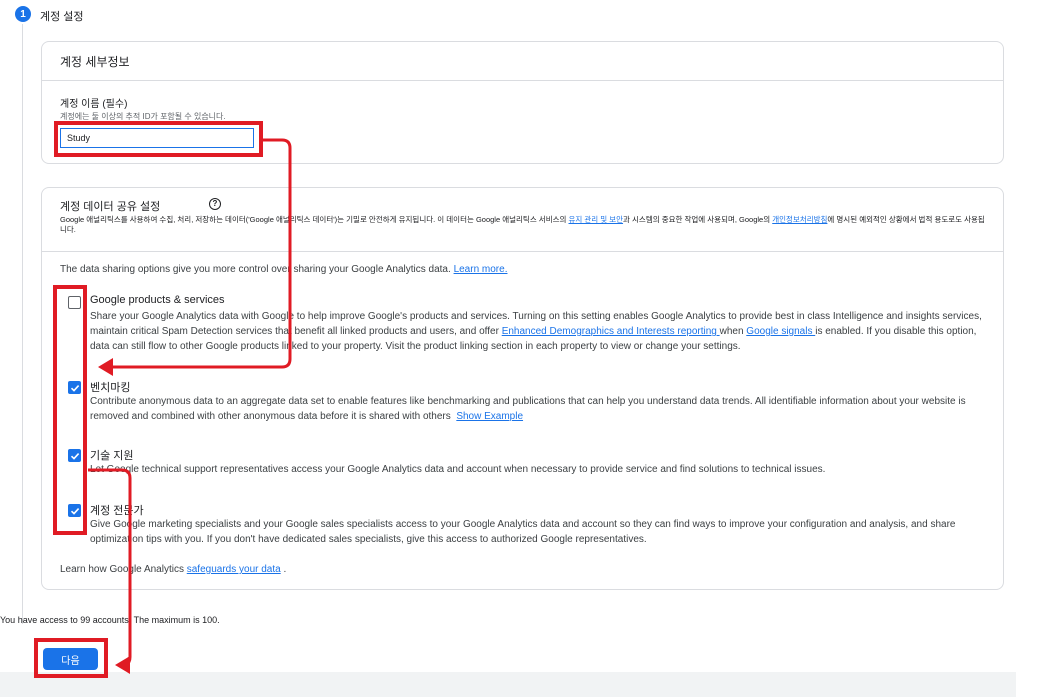  What do you see at coordinates (283, 569) in the screenshot?
I see `learn-text: .` at bounding box center [283, 569].